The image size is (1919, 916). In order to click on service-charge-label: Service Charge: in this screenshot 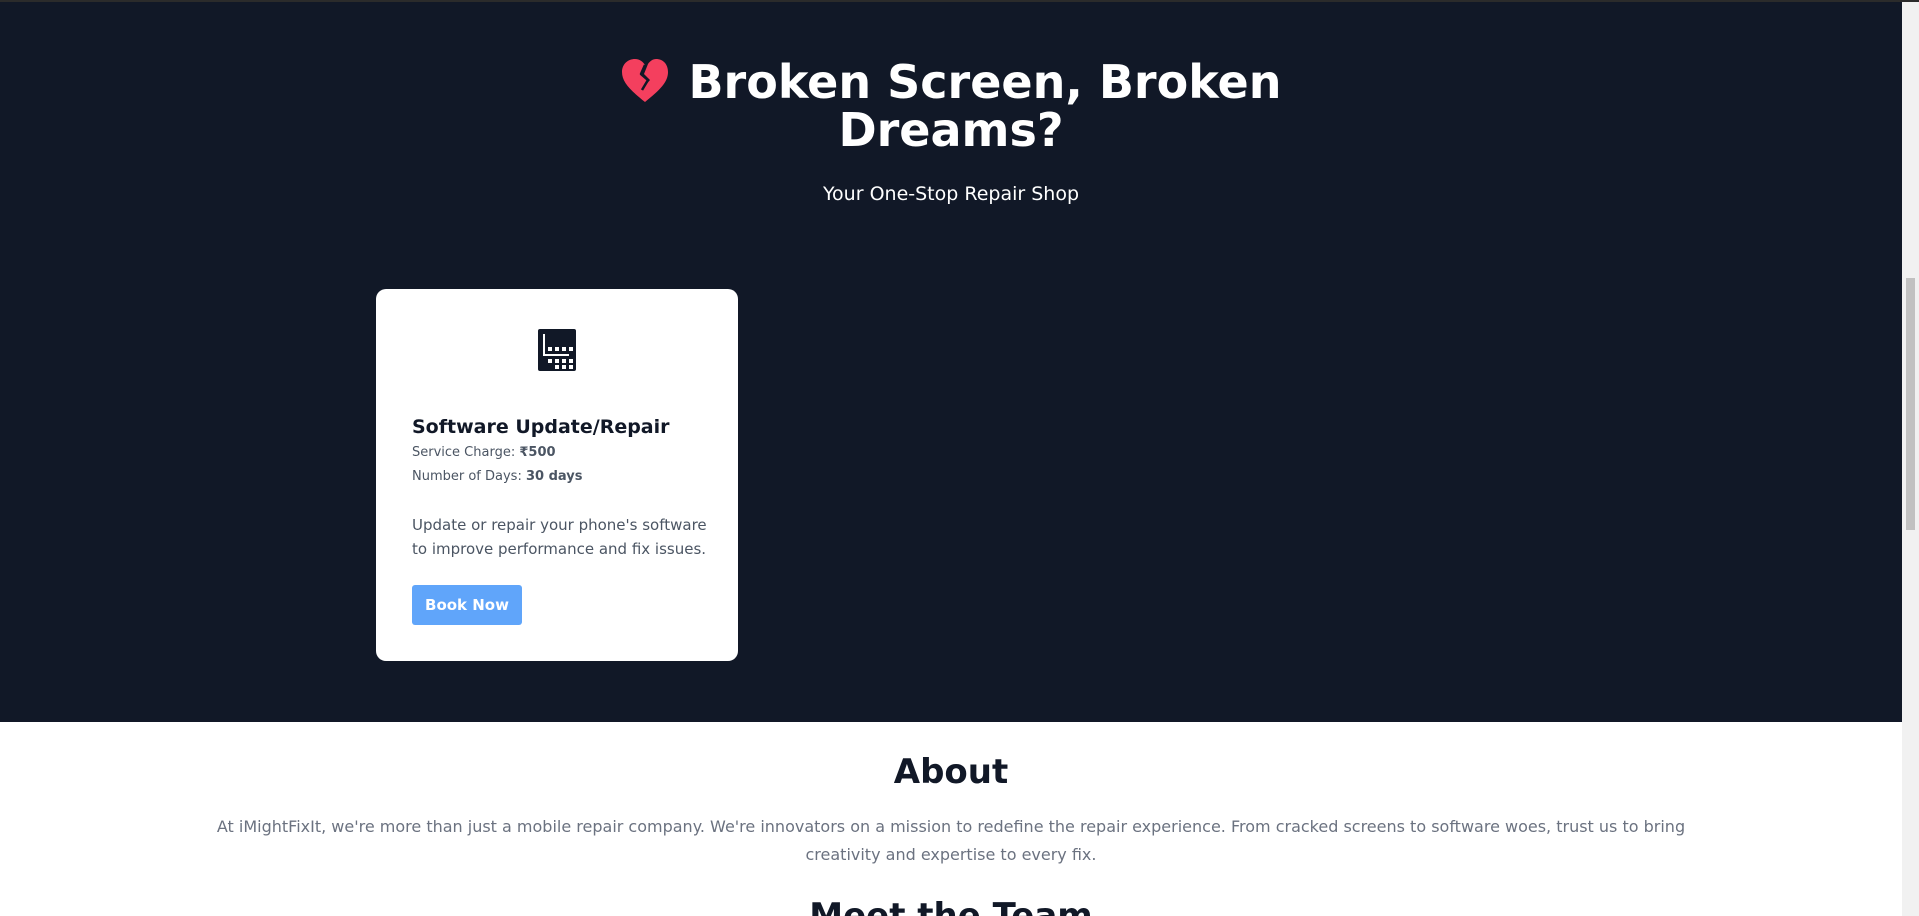, I will do `click(464, 452)`.